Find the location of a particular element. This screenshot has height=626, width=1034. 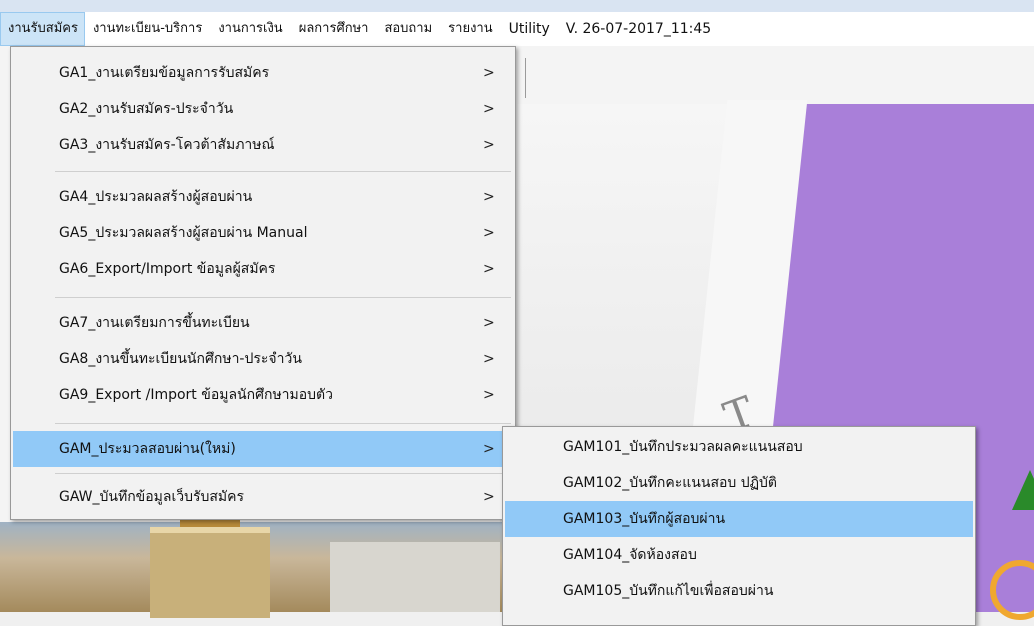

submenu-item-label: GAM104_จัดห้องสอบ is located at coordinates (630, 555).